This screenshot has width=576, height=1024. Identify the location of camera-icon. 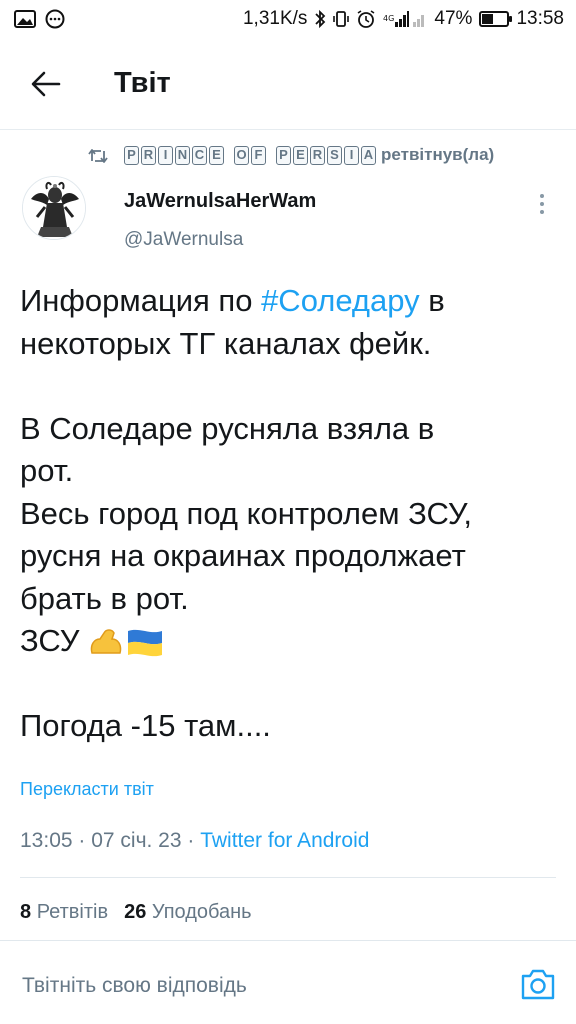
(538, 984).